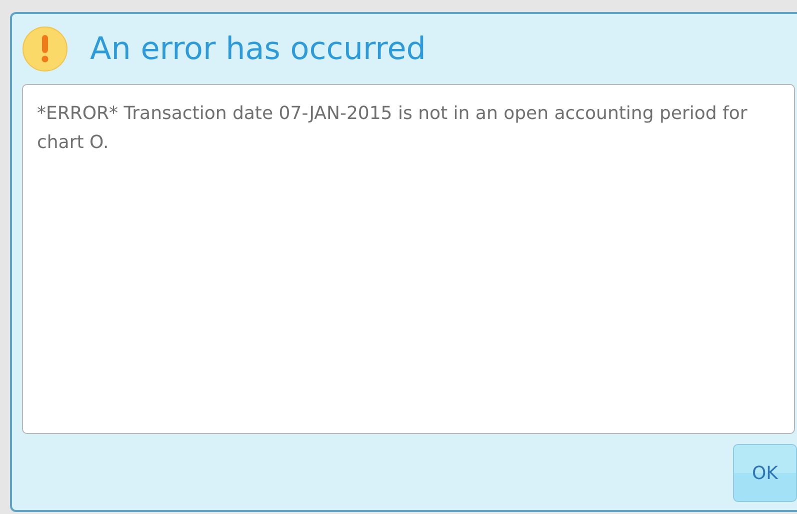 This screenshot has height=514, width=797. What do you see at coordinates (45, 49) in the screenshot?
I see `warning-icon` at bounding box center [45, 49].